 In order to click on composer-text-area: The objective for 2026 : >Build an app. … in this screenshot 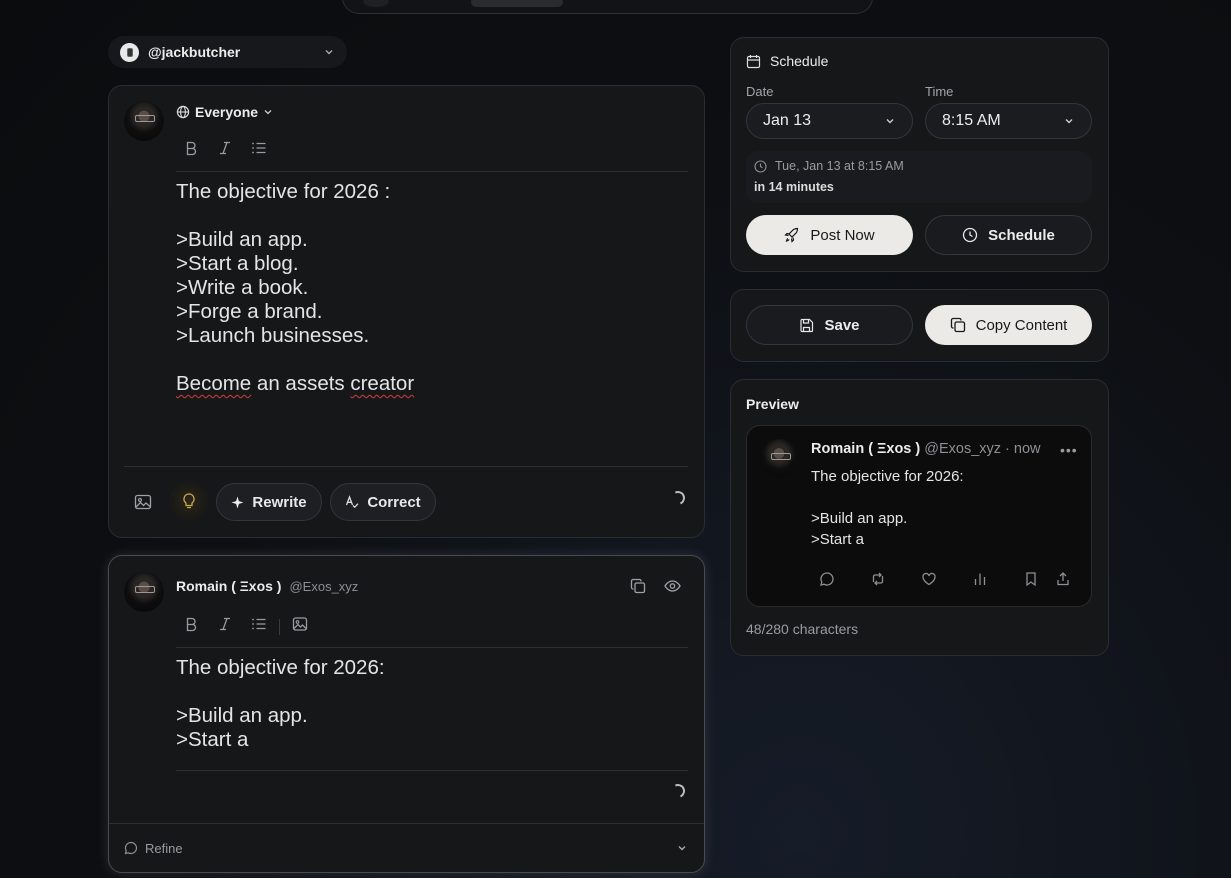, I will do `click(431, 300)`.